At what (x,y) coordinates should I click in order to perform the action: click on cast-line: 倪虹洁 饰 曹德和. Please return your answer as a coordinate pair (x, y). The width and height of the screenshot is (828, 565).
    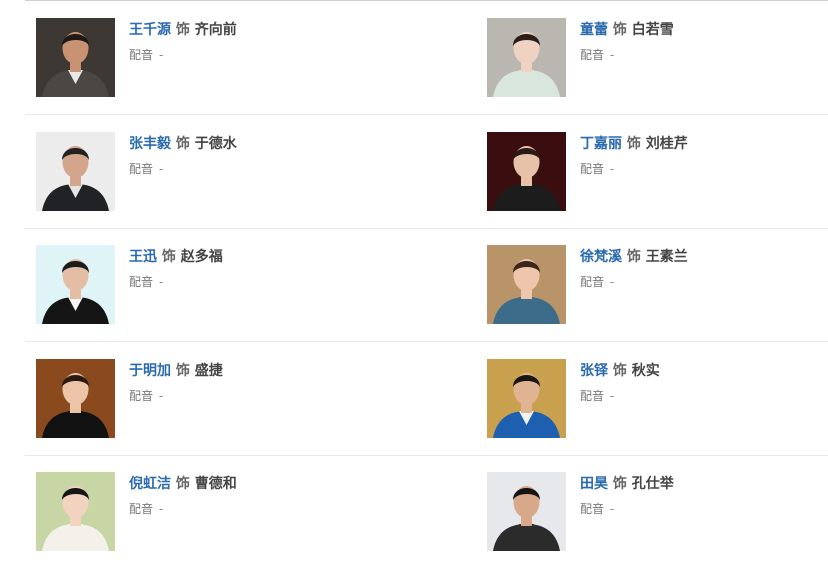
    Looking at the image, I should click on (183, 484).